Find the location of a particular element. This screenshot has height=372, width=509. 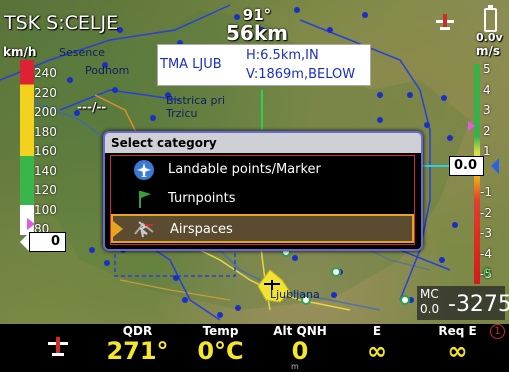

speed-tape is located at coordinates (27, 147).